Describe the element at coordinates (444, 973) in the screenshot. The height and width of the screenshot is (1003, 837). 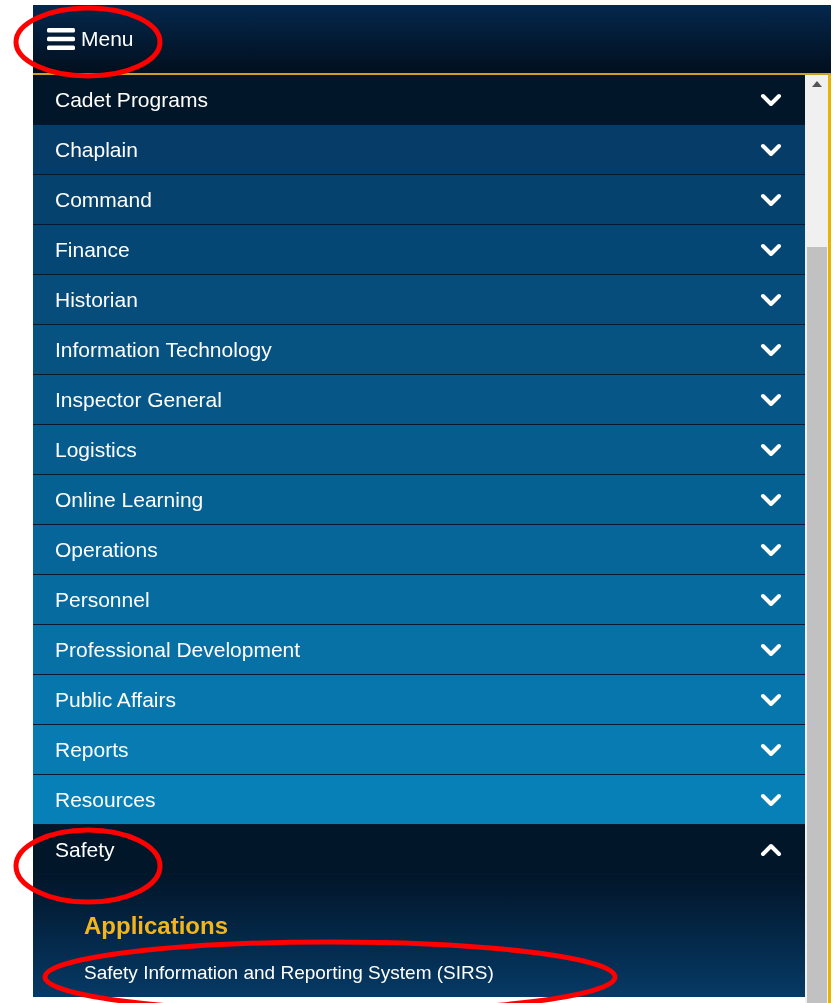
I see `submenu-link: Safety Information and Reporting System (SIRS)` at that location.